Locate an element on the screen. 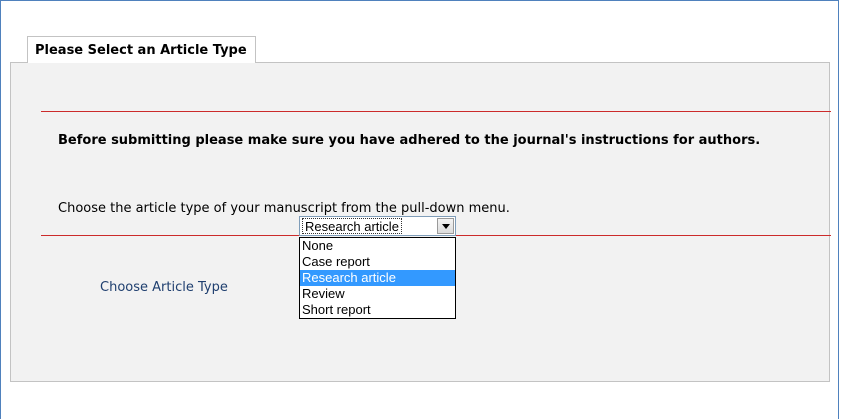  tab-label: Please Select an Article Type is located at coordinates (141, 50).